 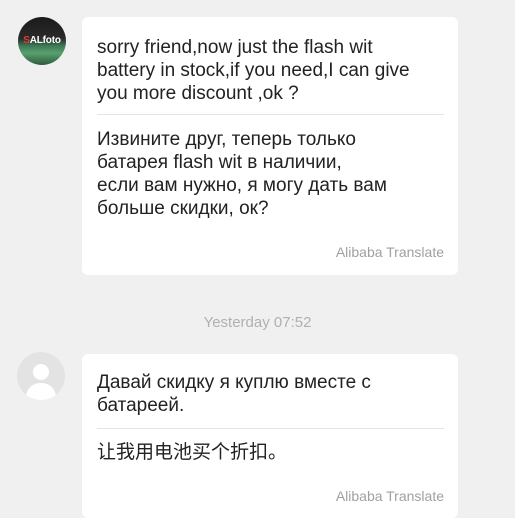 I want to click on user-avatar, so click(x=41, y=376).